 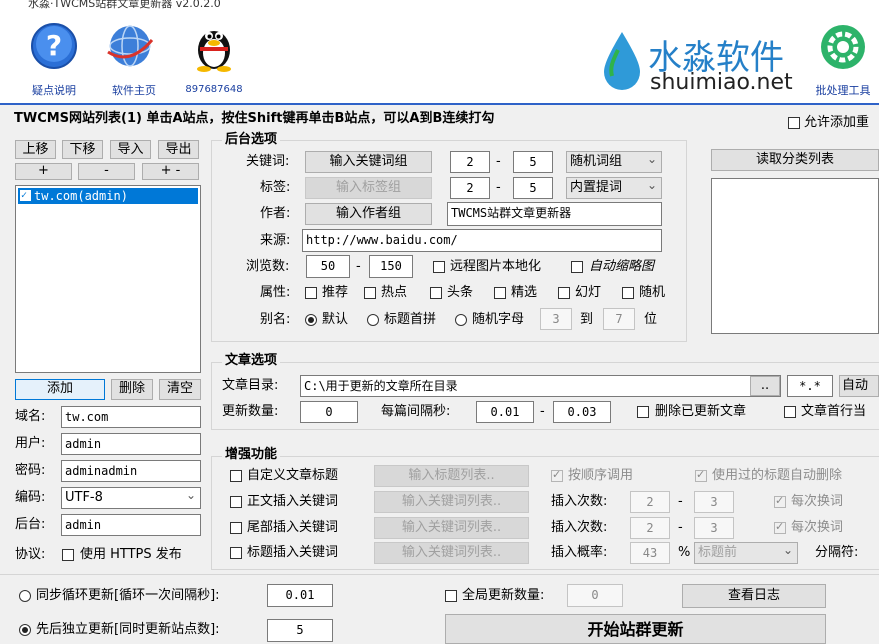 I want to click on auto-thumbnail-checkbox, so click(x=577, y=267).